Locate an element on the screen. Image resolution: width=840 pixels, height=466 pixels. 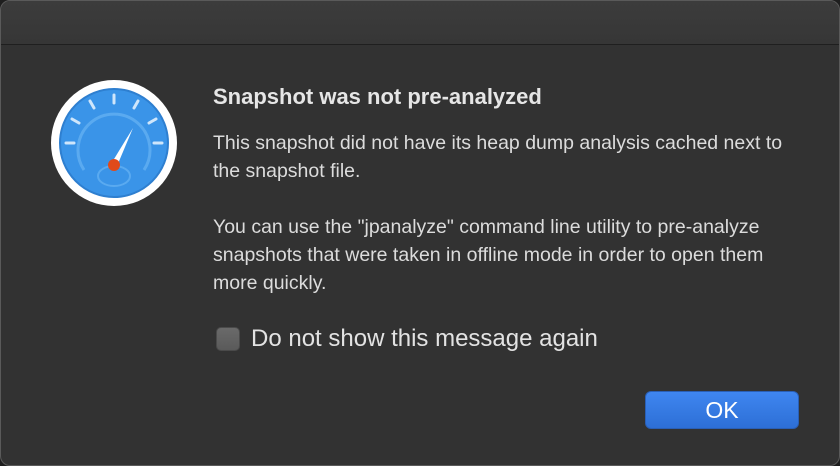
dont-show-again-label: Do not show this message again is located at coordinates (424, 339).